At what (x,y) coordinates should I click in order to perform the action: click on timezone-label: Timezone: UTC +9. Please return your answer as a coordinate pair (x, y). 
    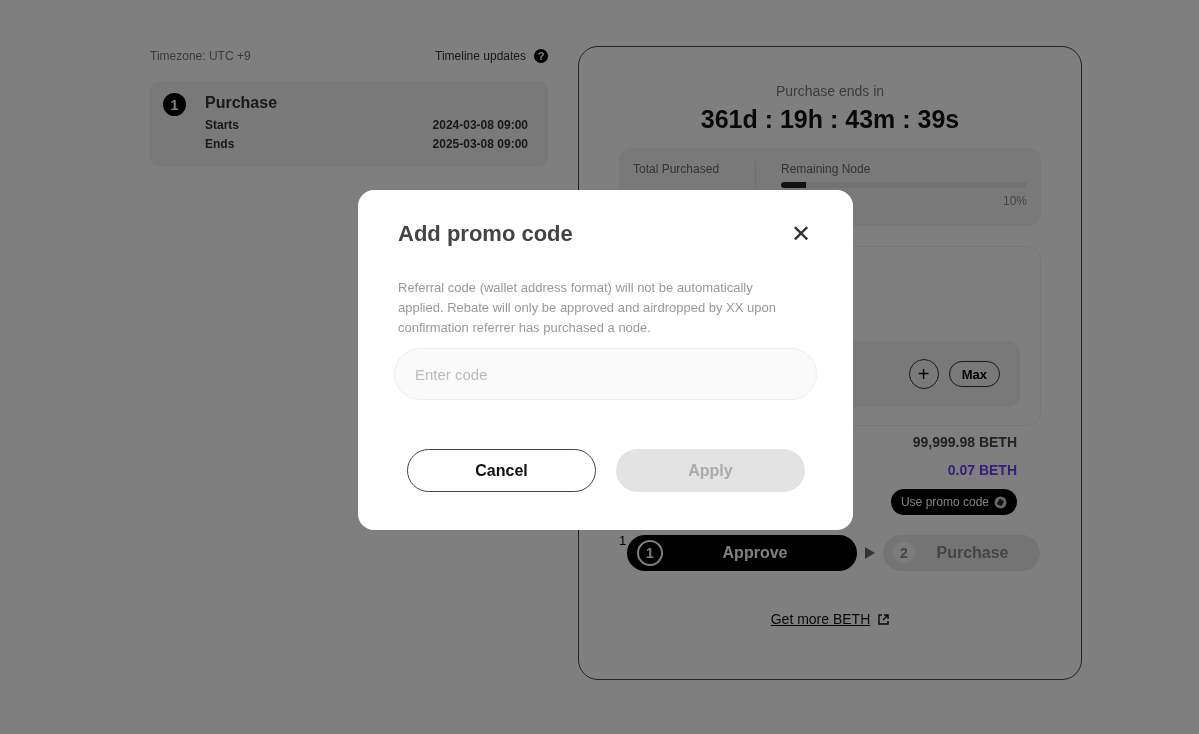
    Looking at the image, I should click on (200, 56).